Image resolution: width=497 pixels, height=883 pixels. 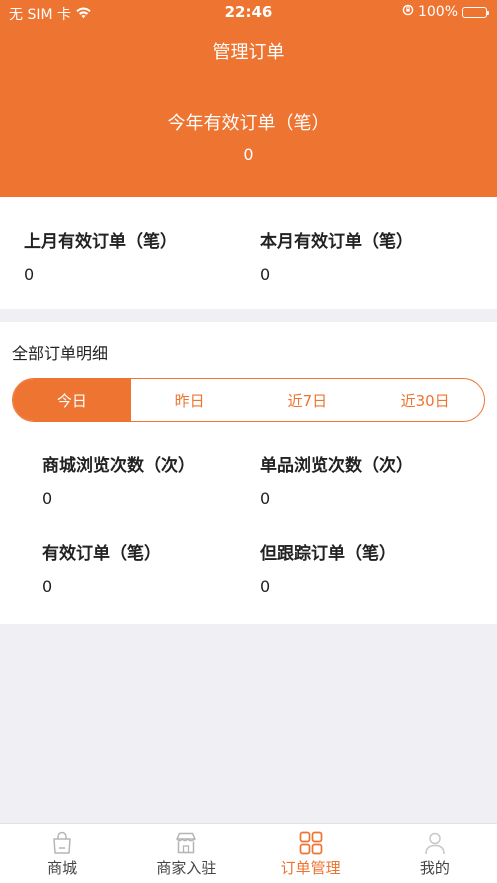 I want to click on tab-mine-label: 我的, so click(x=434, y=868).